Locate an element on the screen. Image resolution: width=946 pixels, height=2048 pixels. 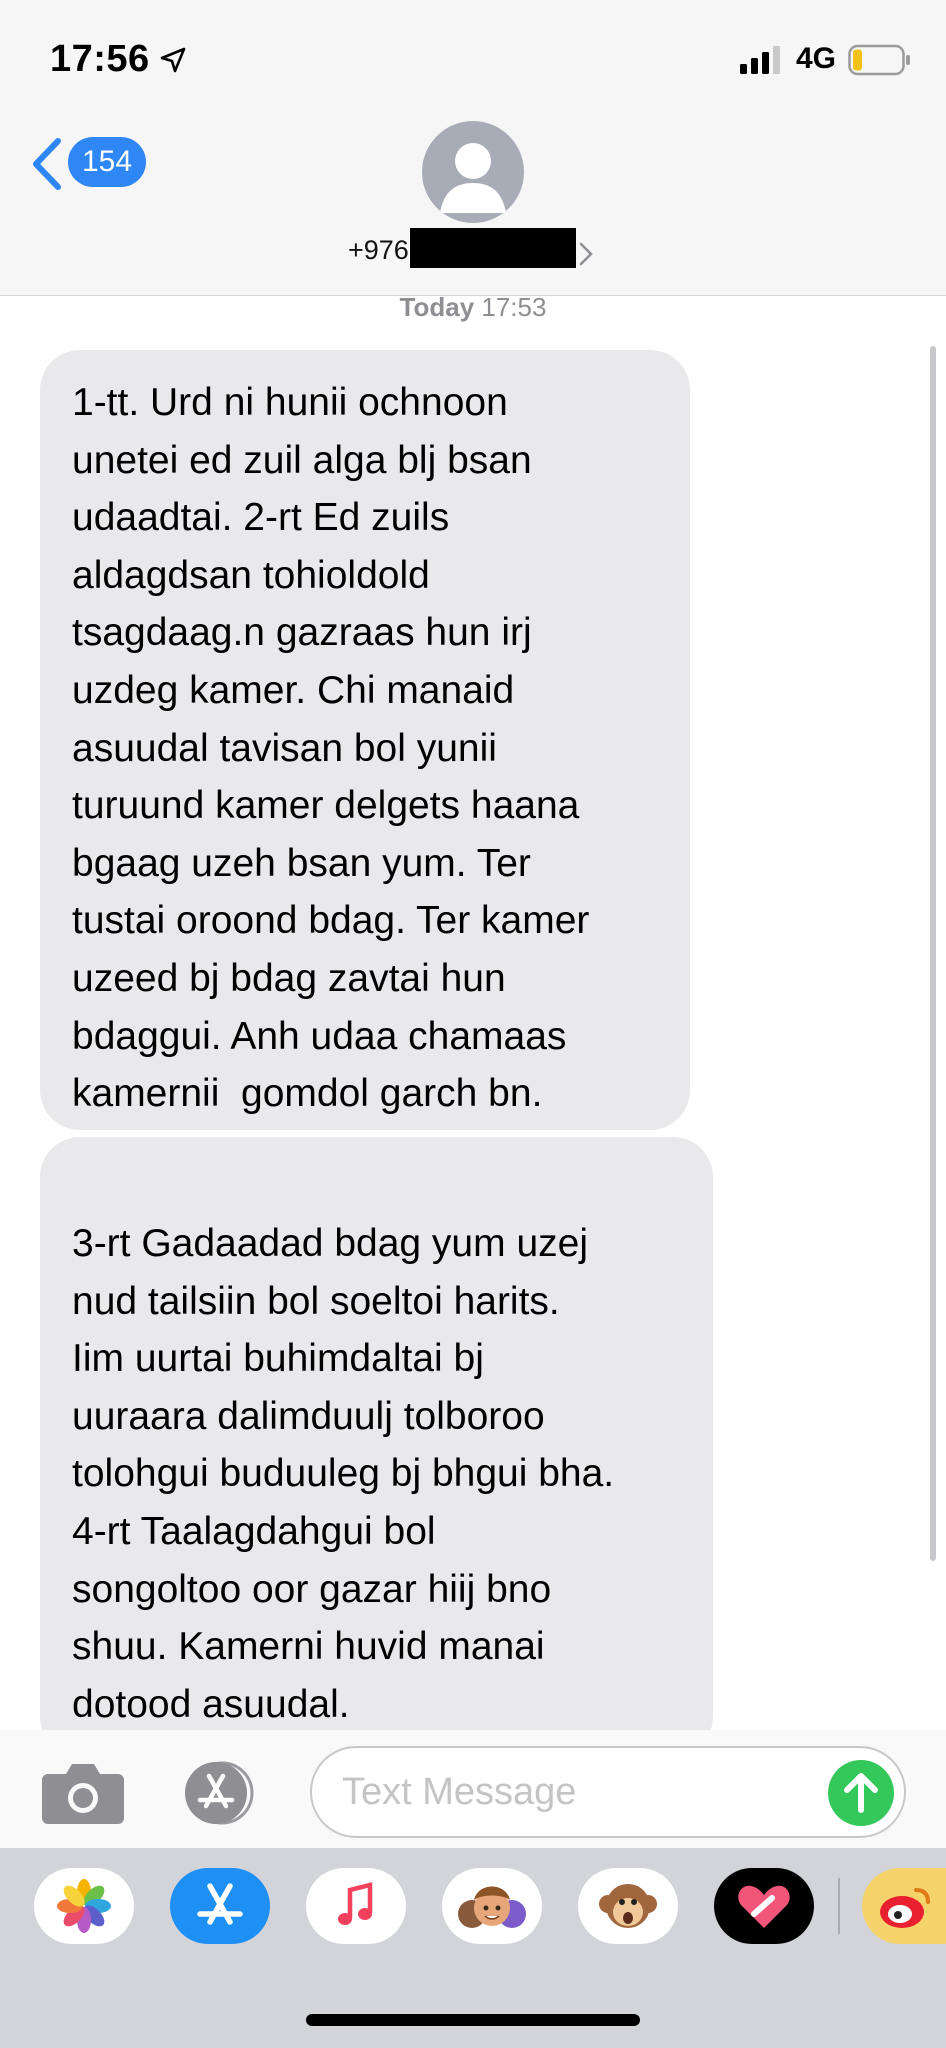
message-line: 3-rt Gadaadad bdag yum uzej is located at coordinates (330, 1243).